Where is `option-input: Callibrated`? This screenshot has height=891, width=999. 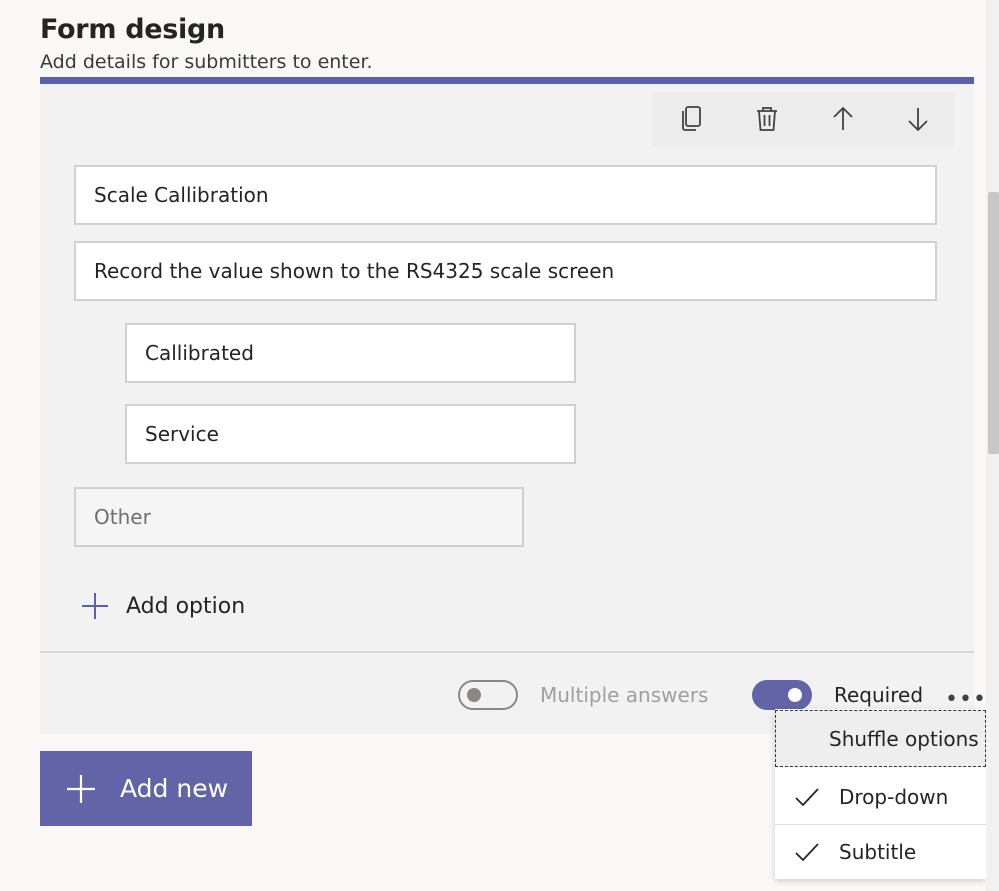 option-input: Callibrated is located at coordinates (350, 353).